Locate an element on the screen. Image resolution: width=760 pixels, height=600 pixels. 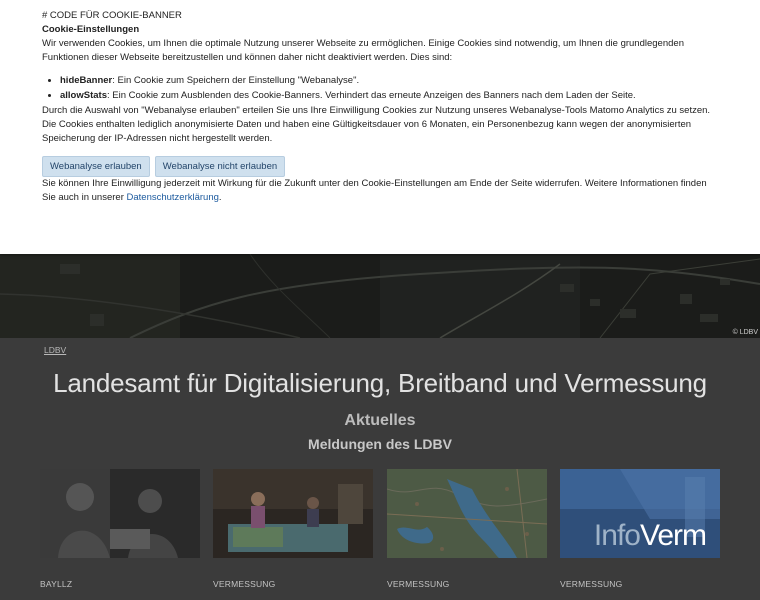
hero-aerial-image: © LDBV is located at coordinates (380, 296).